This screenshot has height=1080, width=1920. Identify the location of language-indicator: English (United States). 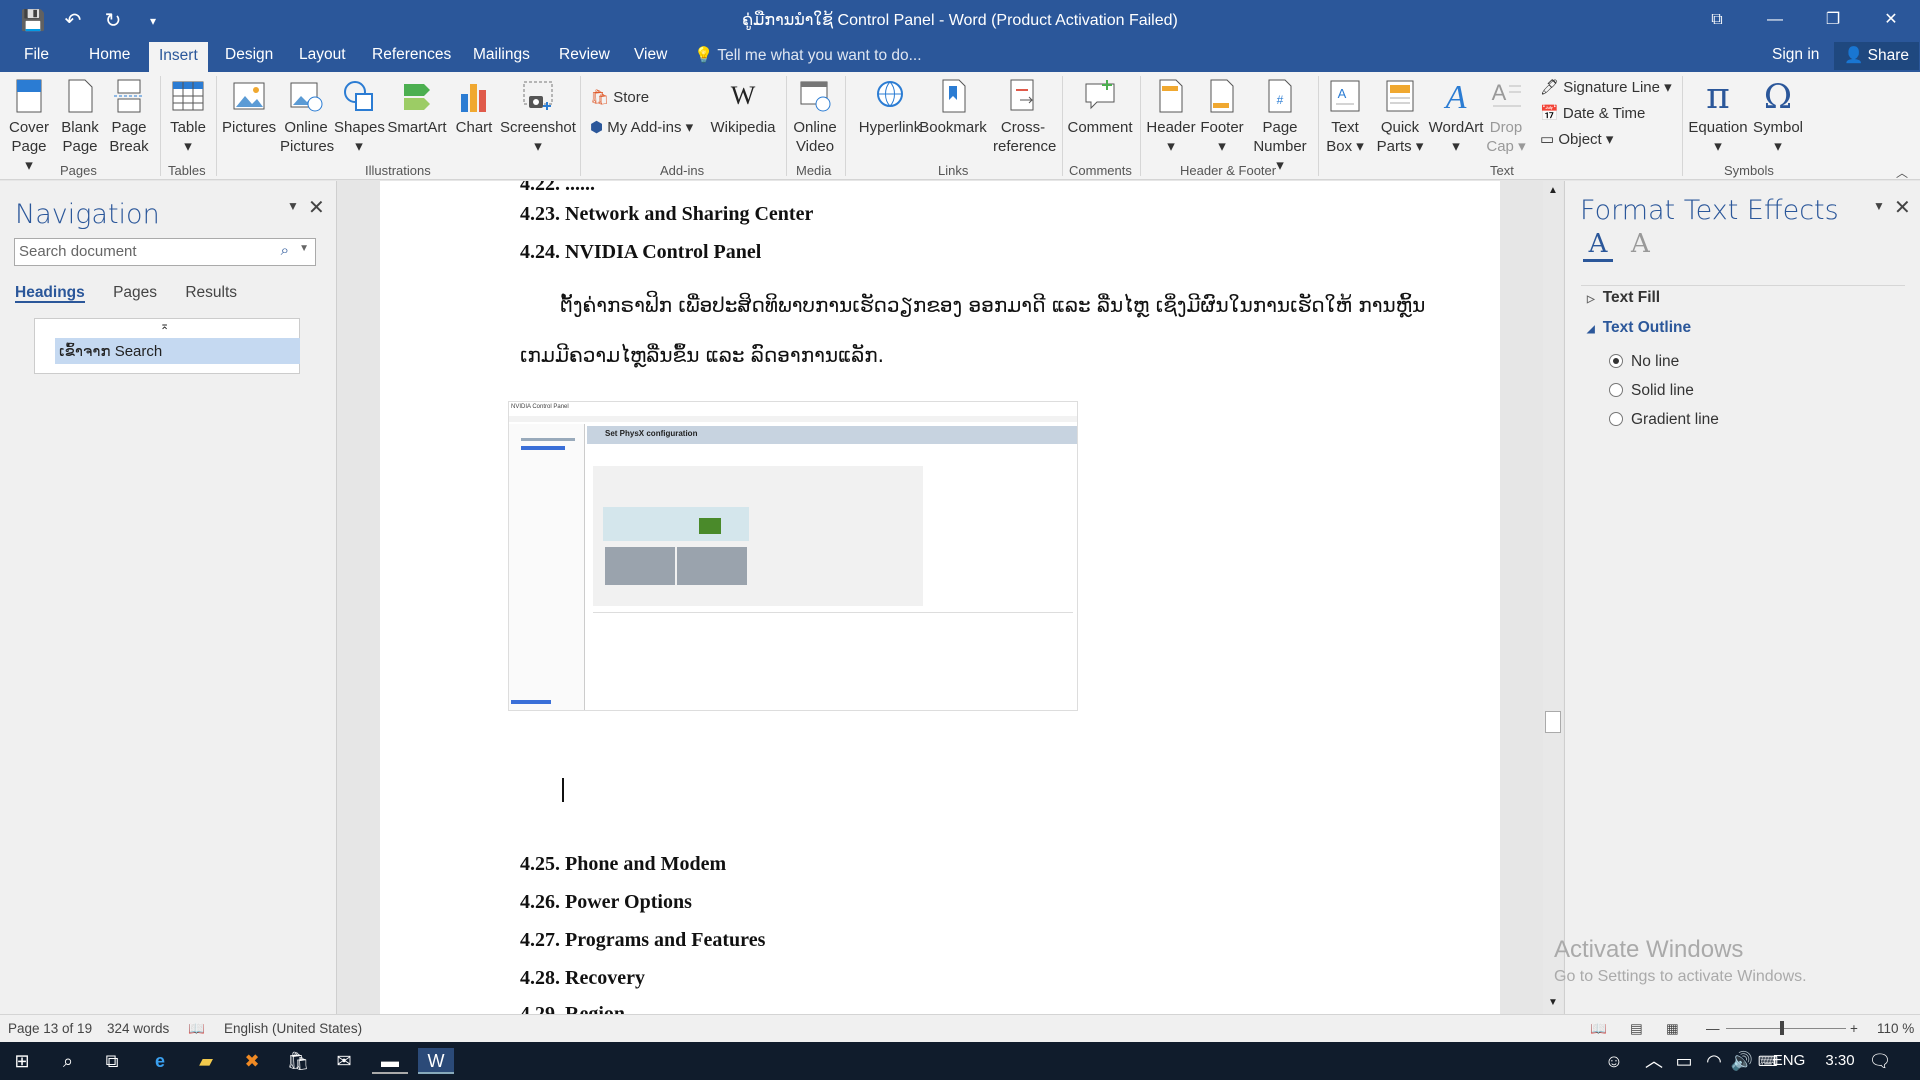
(293, 1028).